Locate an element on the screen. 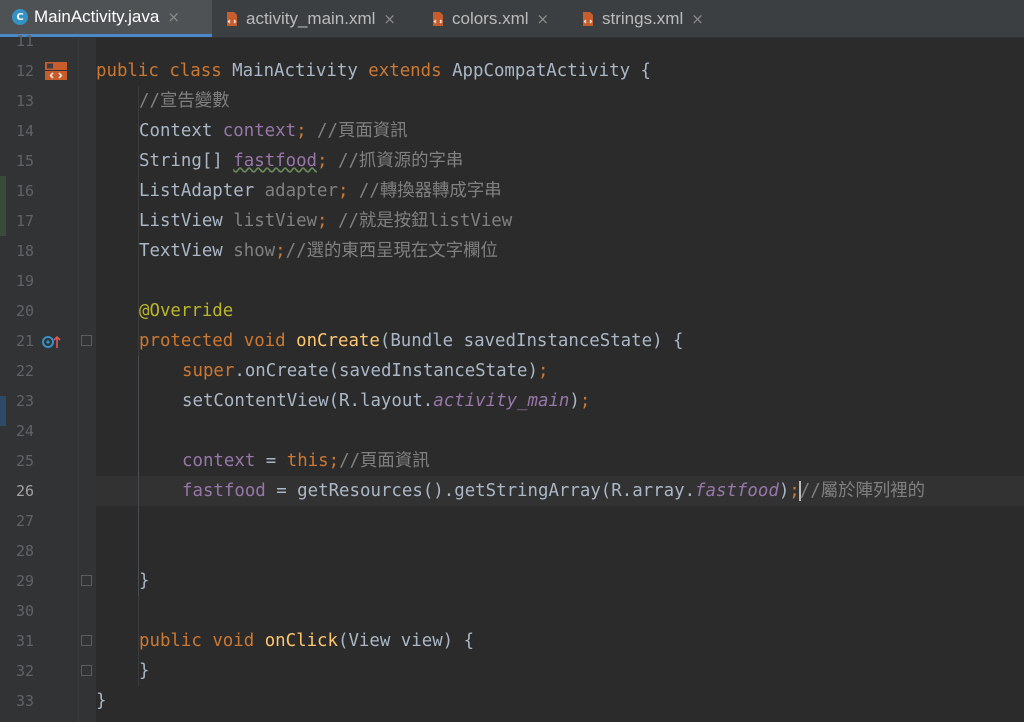 The width and height of the screenshot is (1024, 722). code-line-23: setContentView(R.layout.activity_main); is located at coordinates (386, 401).